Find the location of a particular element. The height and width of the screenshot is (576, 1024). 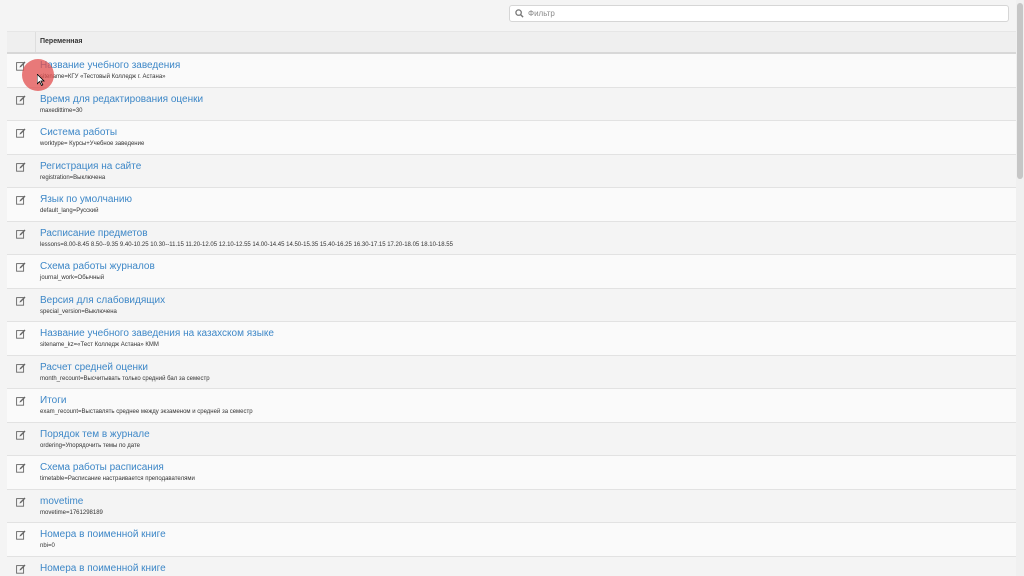

variable-name-link: movetime is located at coordinates (61, 501).